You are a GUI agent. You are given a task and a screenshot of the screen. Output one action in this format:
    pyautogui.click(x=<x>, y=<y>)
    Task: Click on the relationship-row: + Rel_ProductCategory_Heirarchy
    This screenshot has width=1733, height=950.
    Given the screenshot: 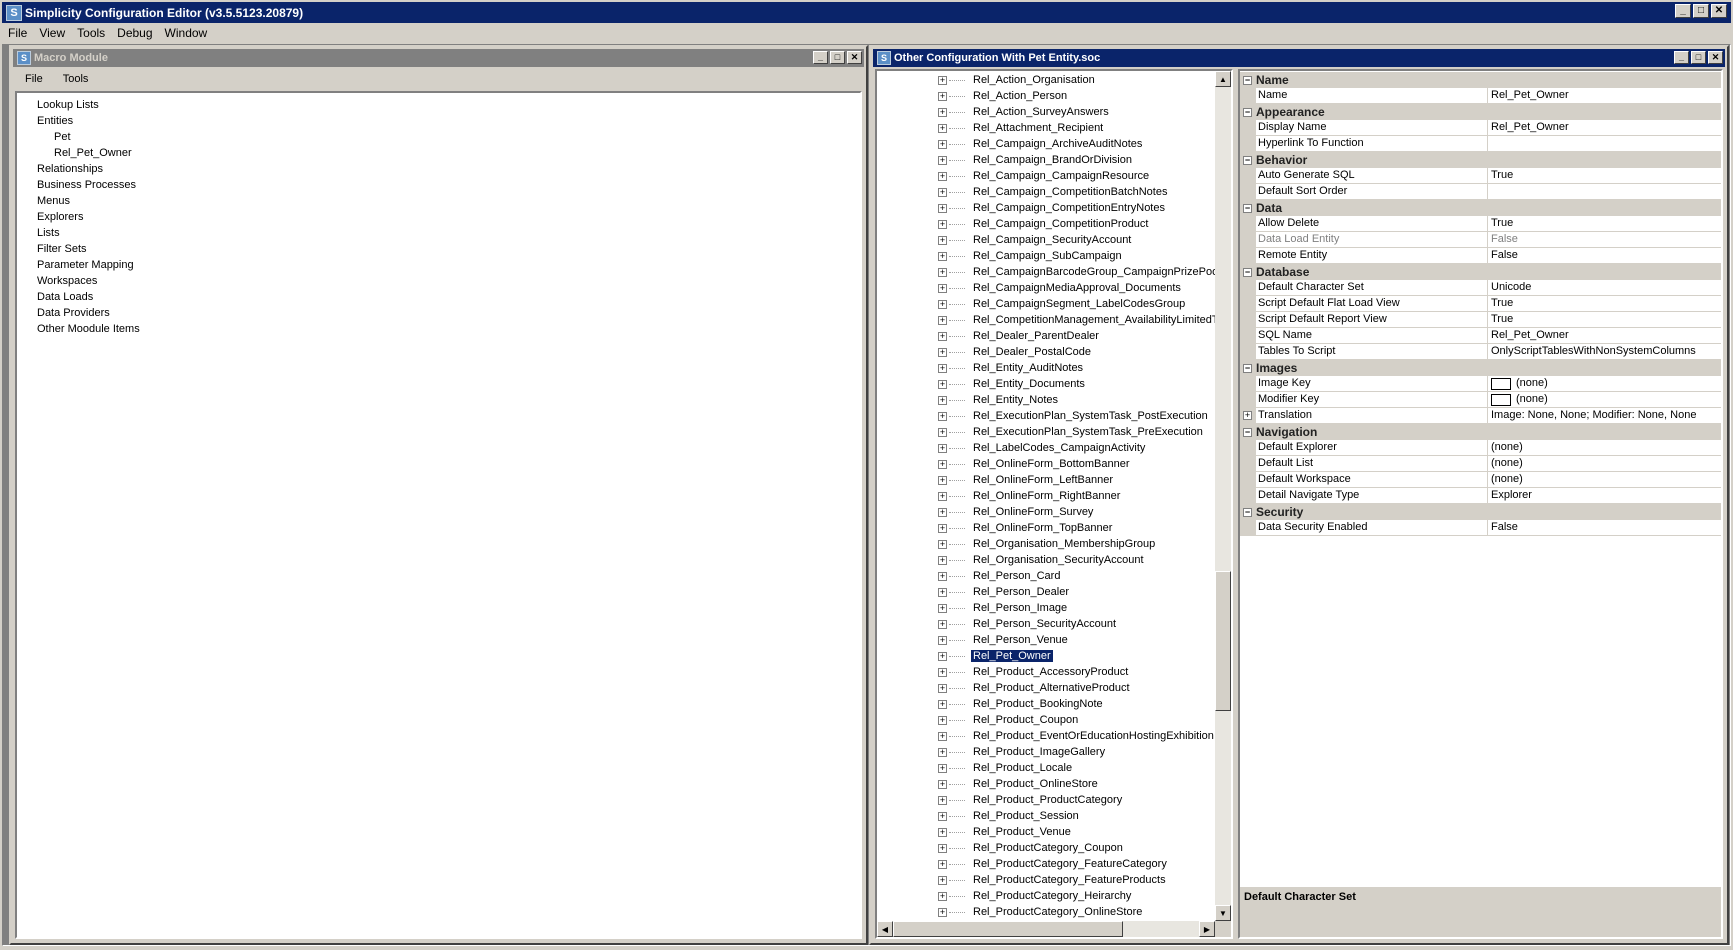 What is the action you would take?
    pyautogui.click(x=1046, y=896)
    